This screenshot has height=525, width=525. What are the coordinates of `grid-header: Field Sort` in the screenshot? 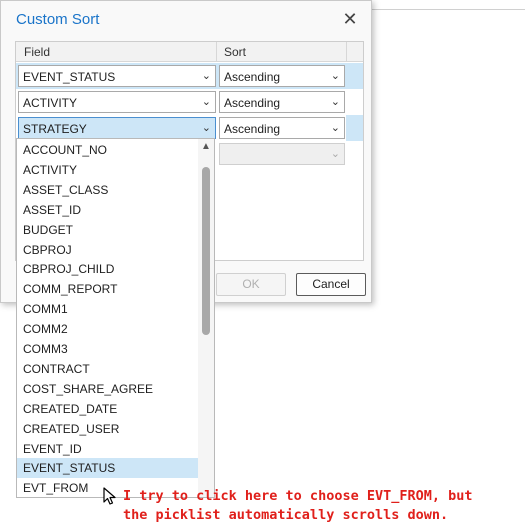 It's located at (189, 52).